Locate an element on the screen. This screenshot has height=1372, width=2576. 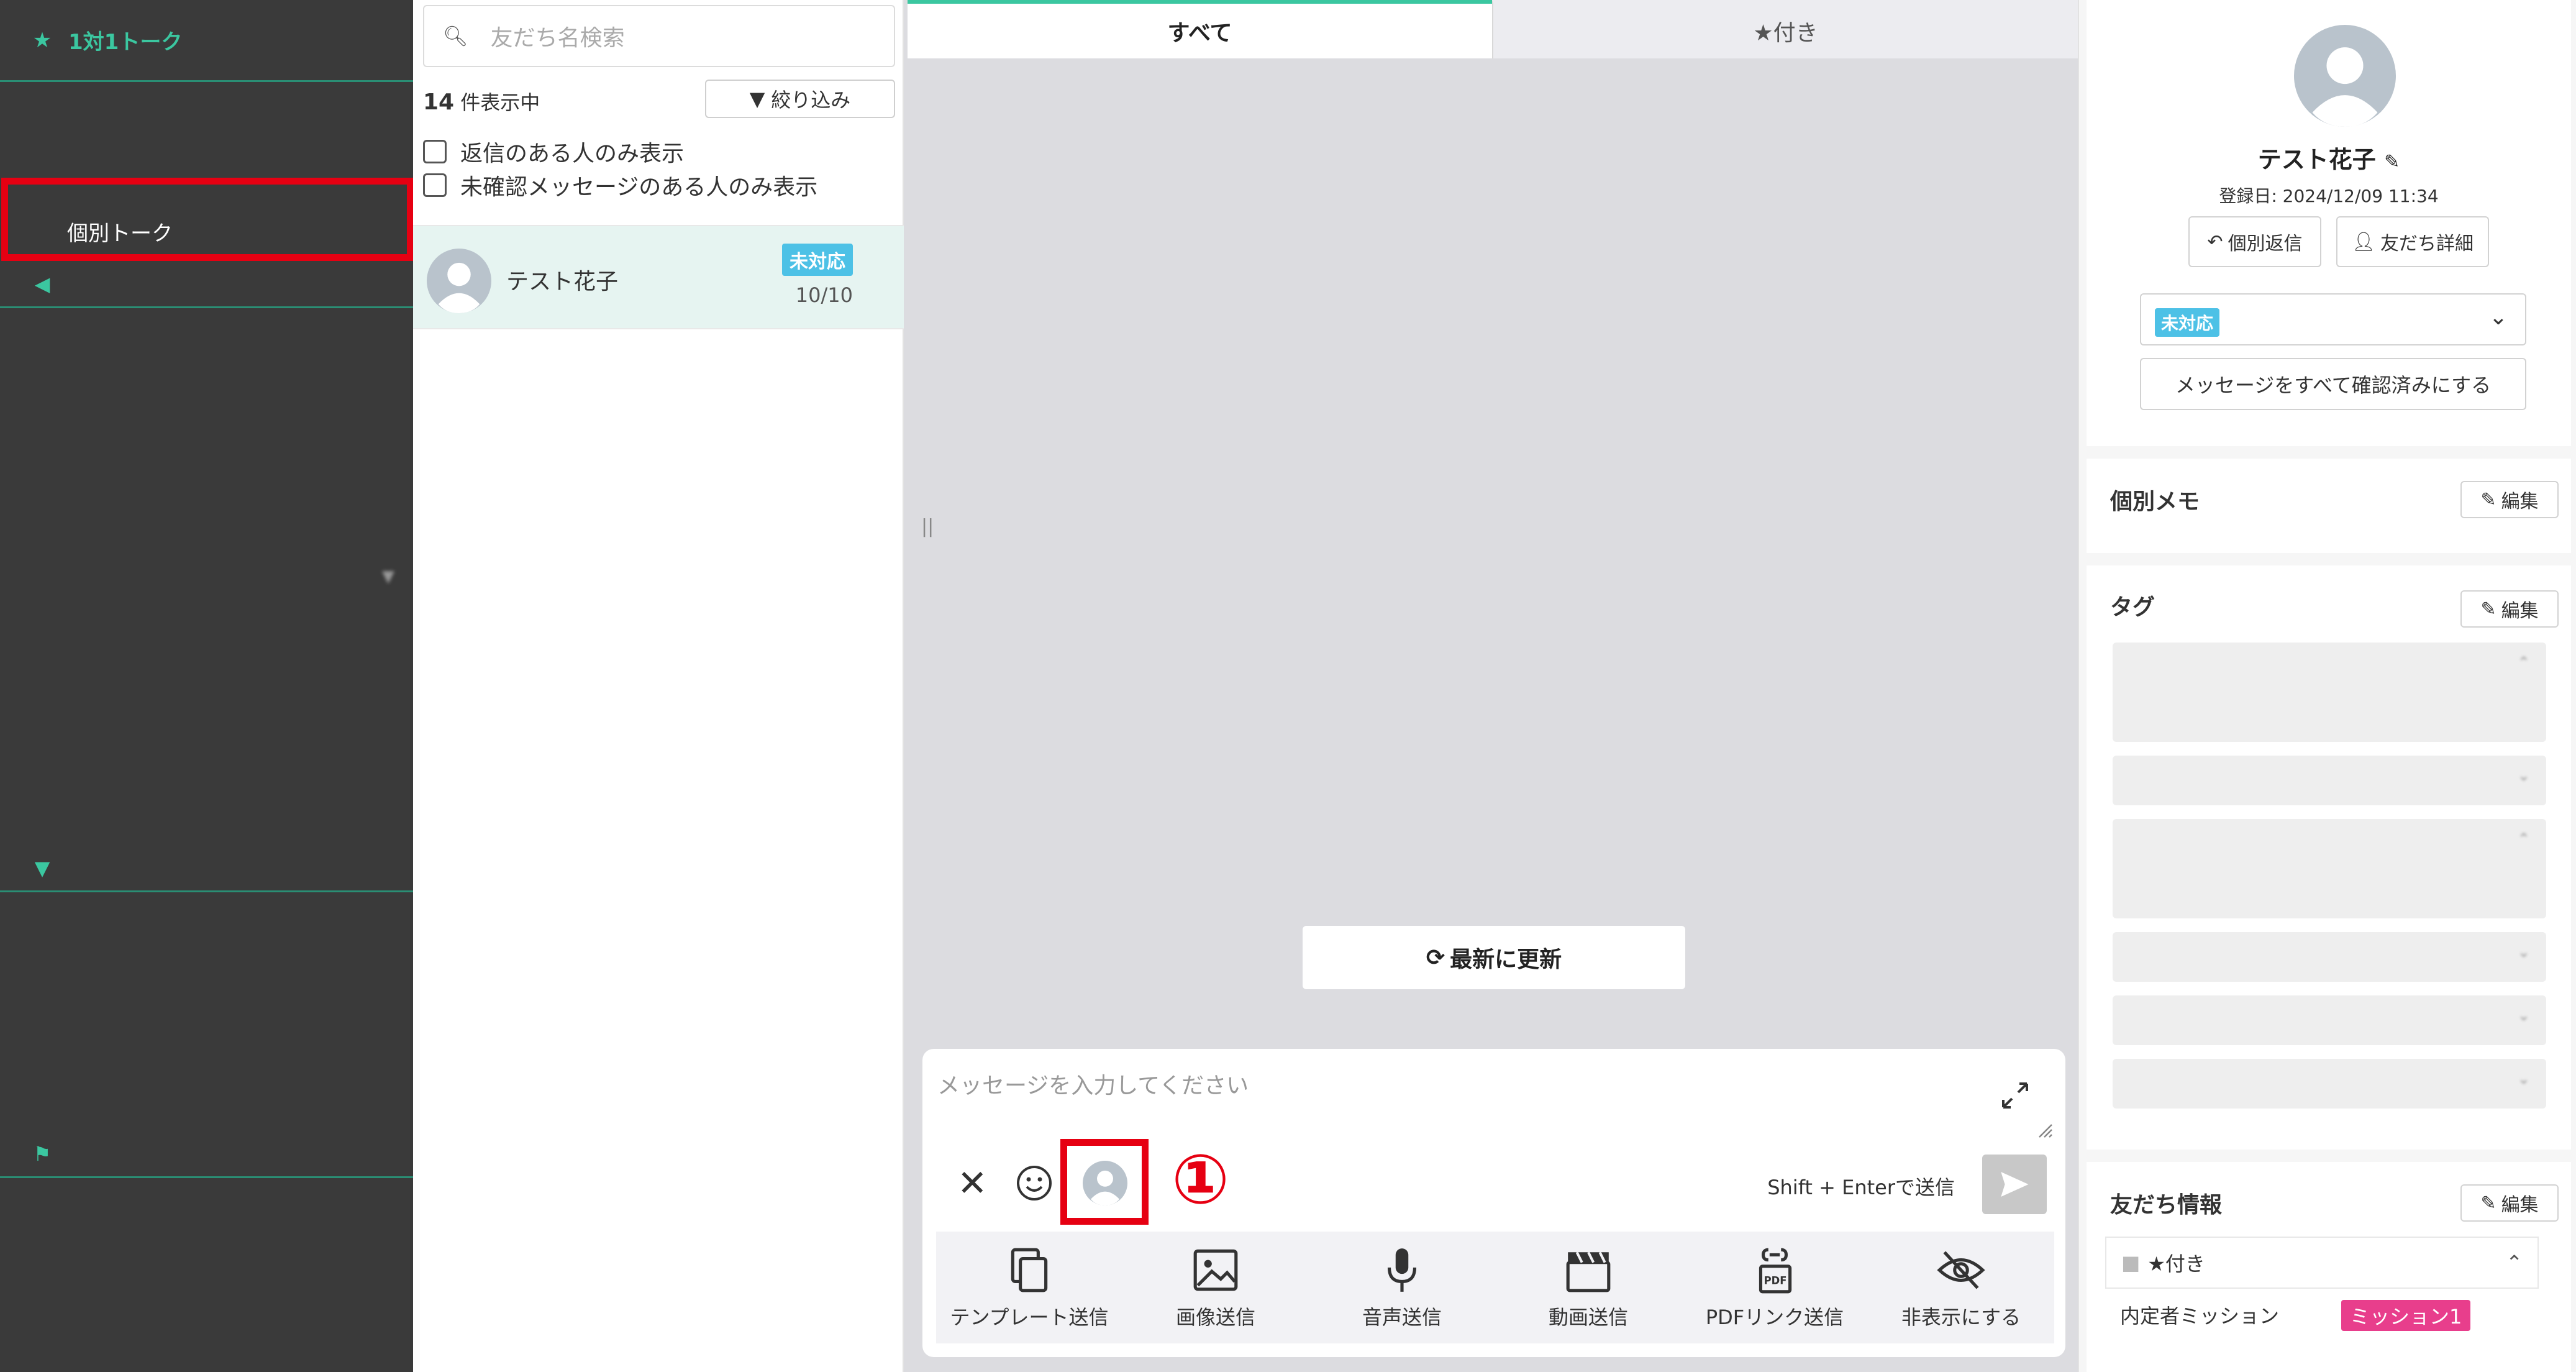
sidebar-item-stay-analysis is located at coordinates (206, 1327).